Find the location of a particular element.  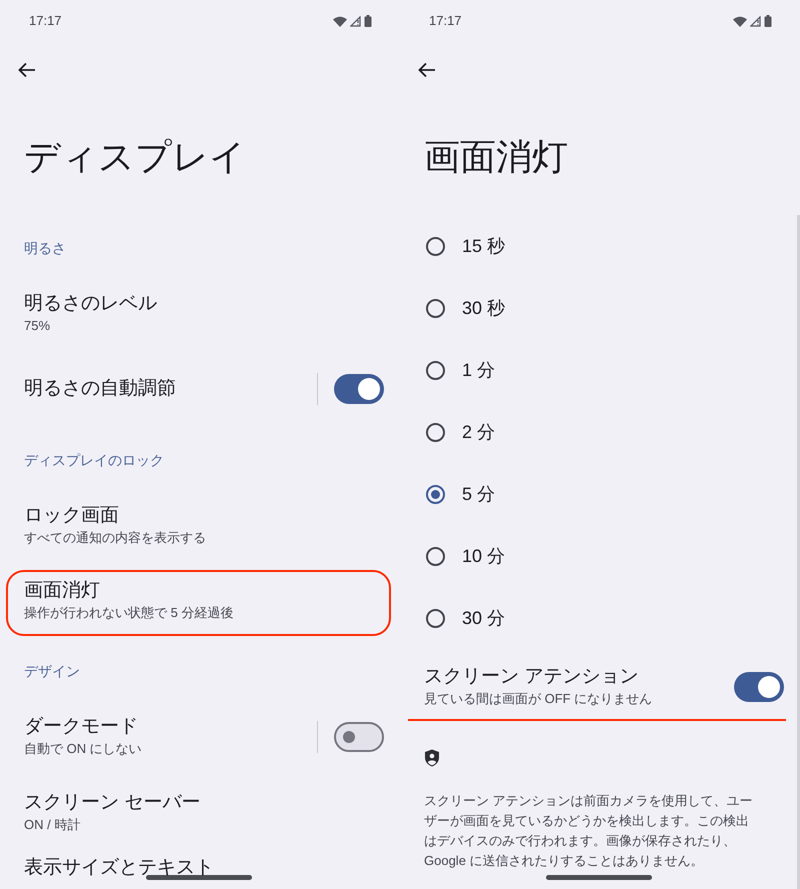

setting-title: ダークモード is located at coordinates (162, 727).